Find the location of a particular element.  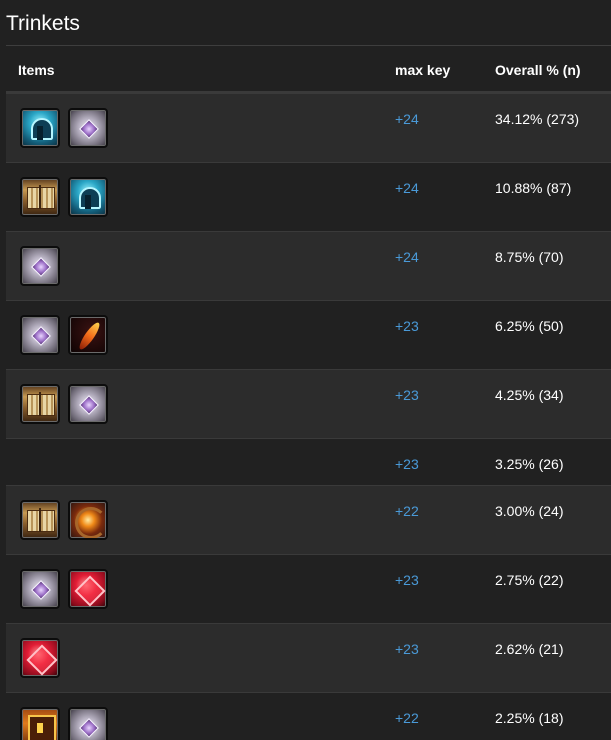

overall-value: 2.75% (22) is located at coordinates (529, 580).